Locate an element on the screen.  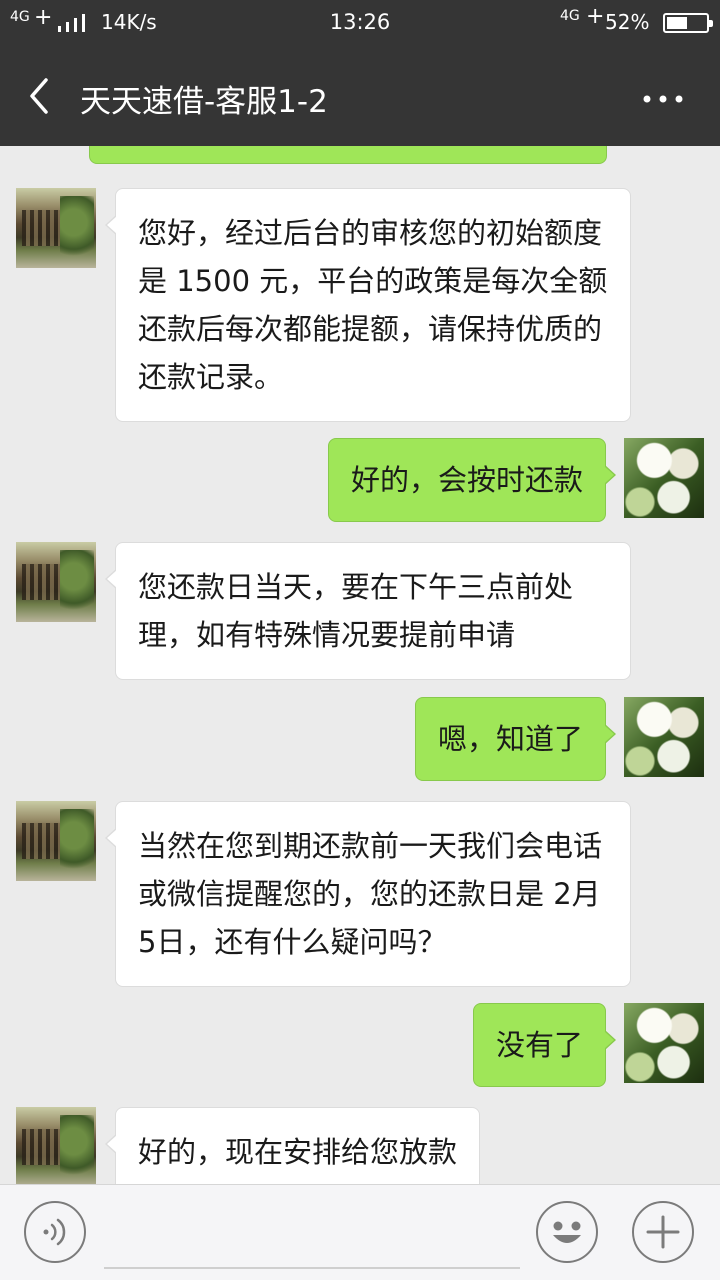
sent-message-bubble: 好的，会按时还款 is located at coordinates (472, 480).